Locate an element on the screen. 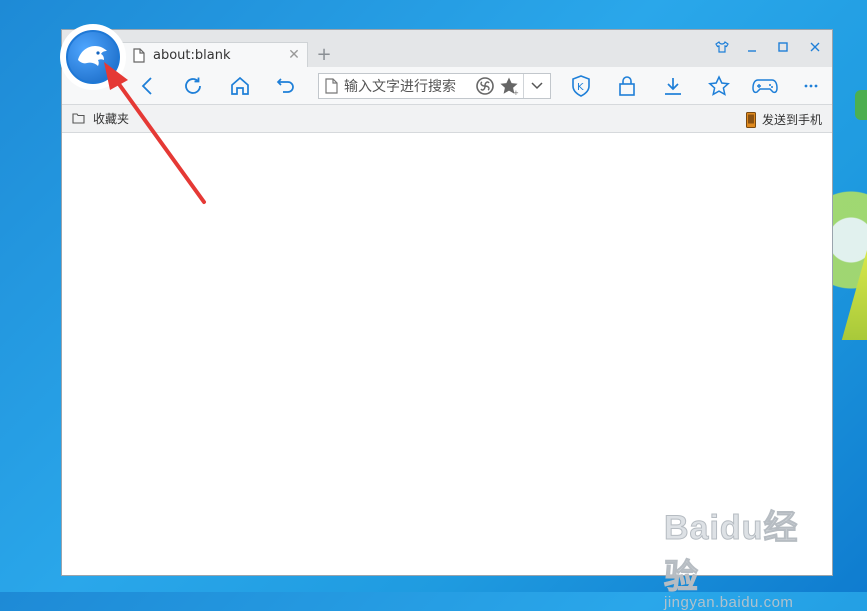  more-icon is located at coordinates (811, 86).